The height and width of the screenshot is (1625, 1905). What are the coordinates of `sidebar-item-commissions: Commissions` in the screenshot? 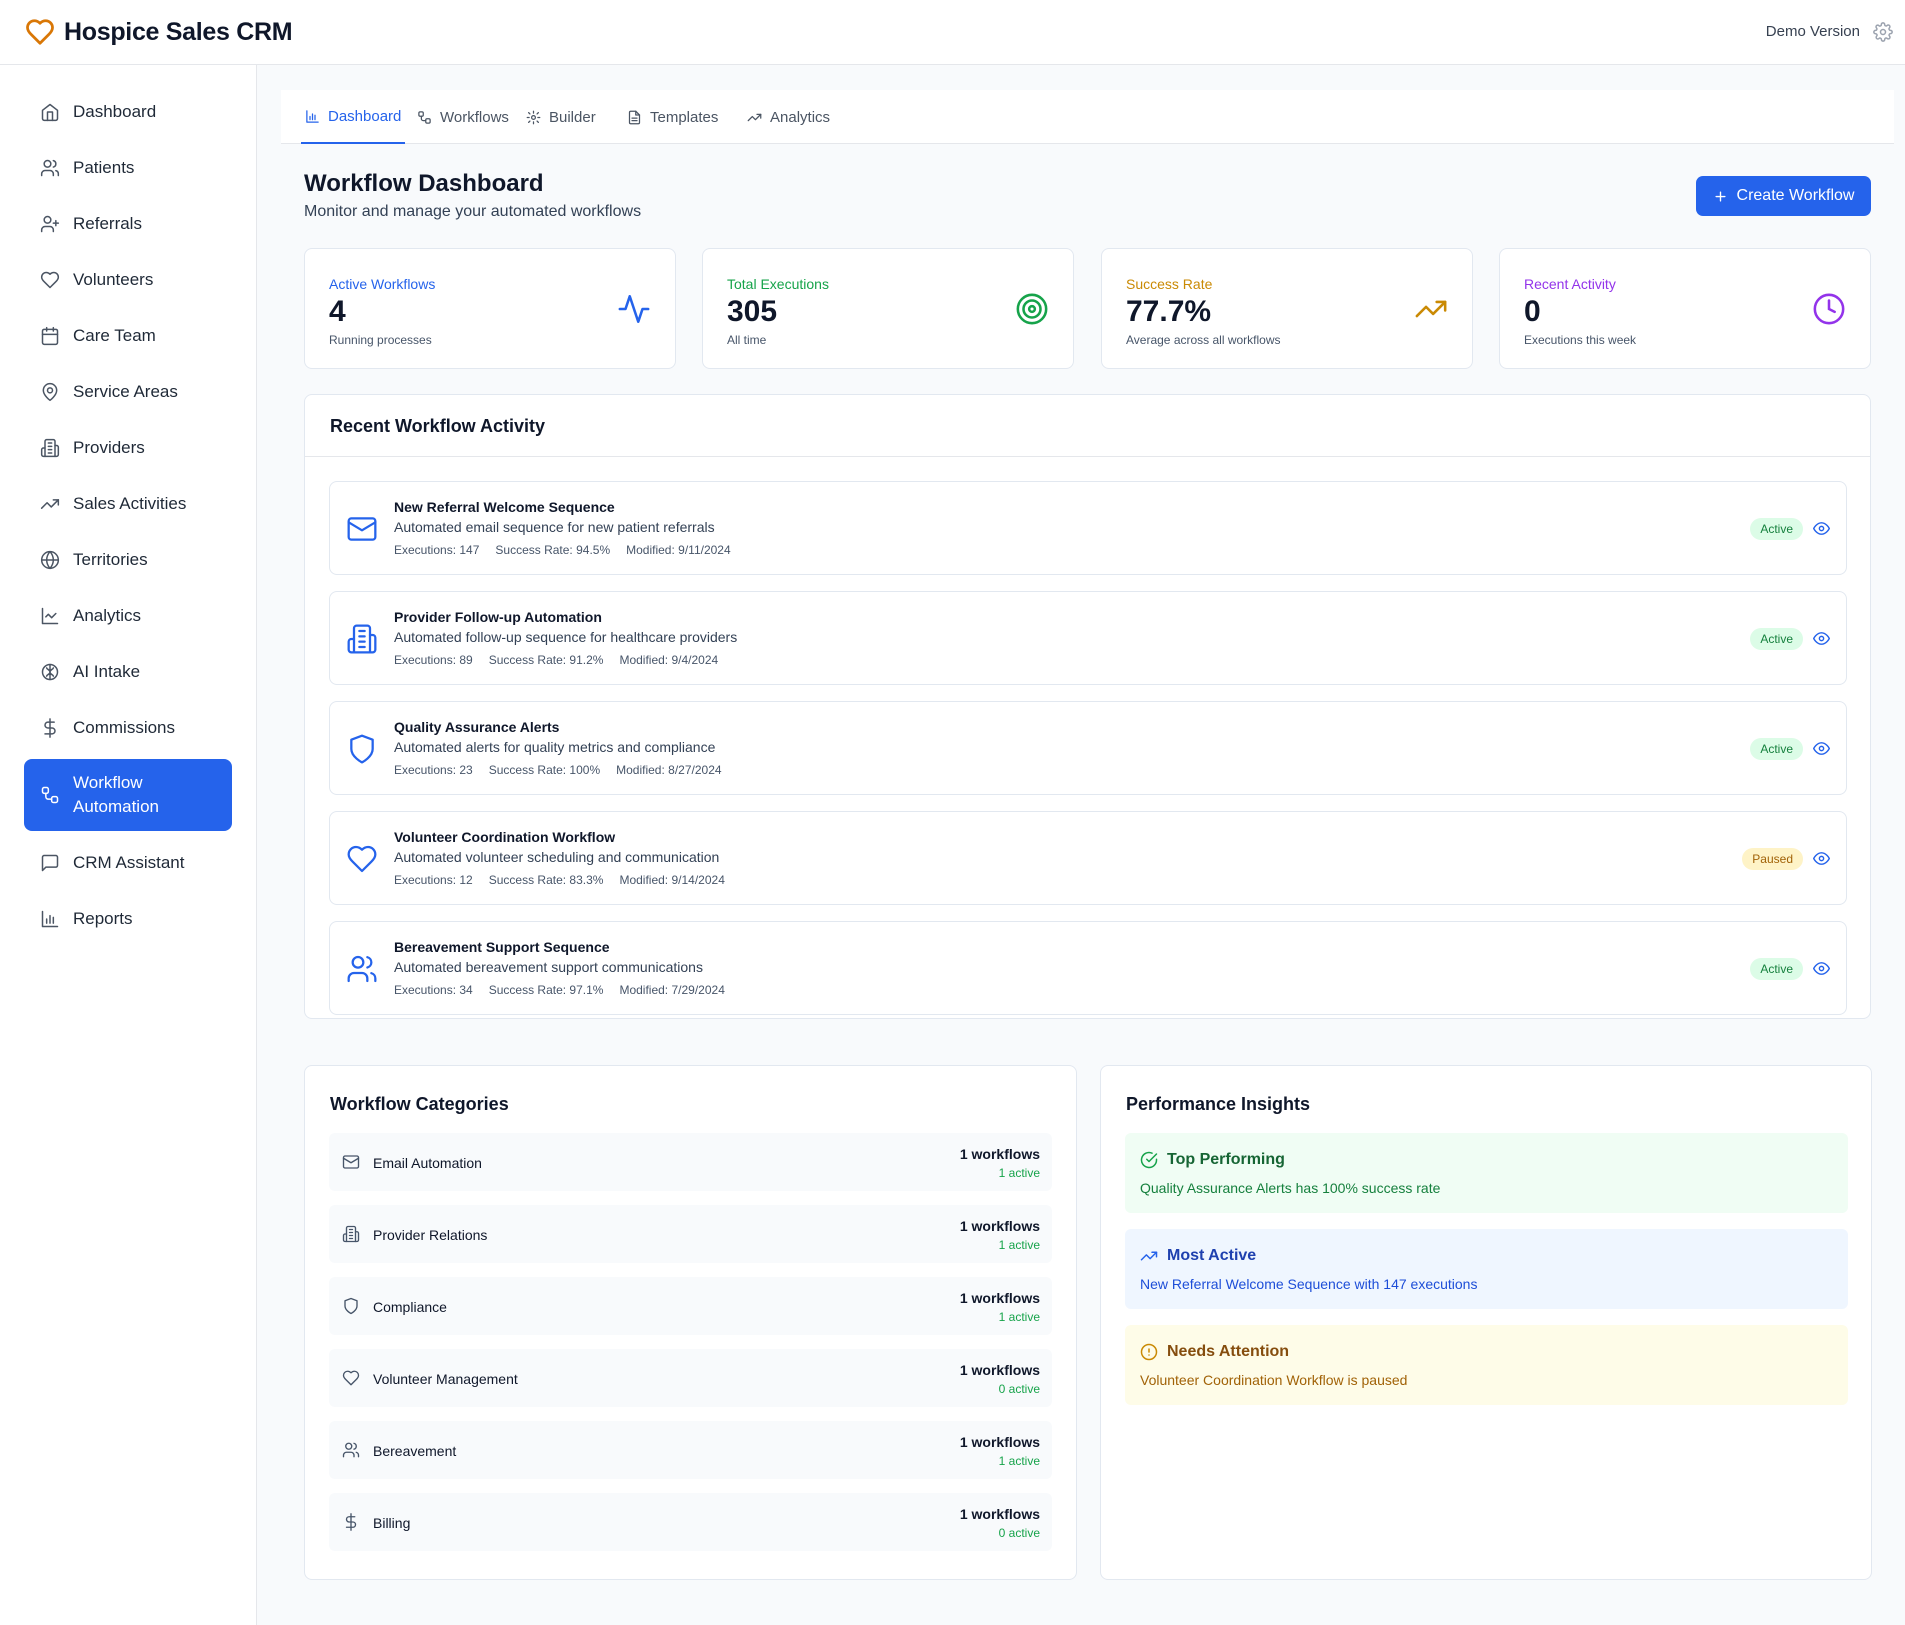 It's located at (128, 727).